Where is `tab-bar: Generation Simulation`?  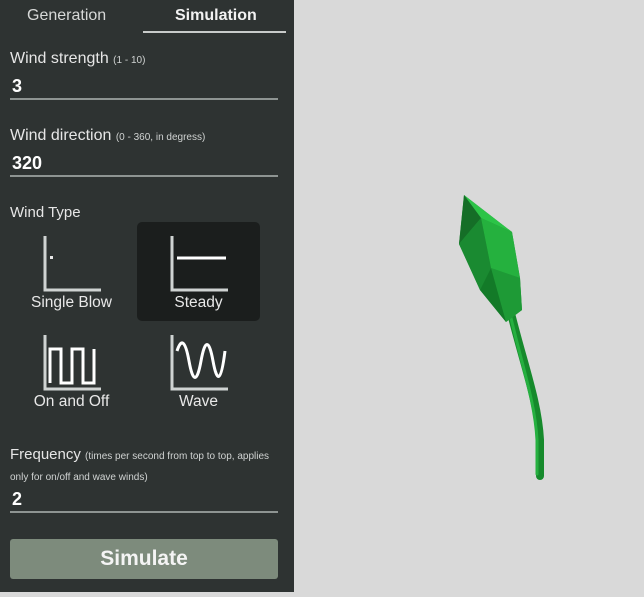 tab-bar: Generation Simulation is located at coordinates (147, 17).